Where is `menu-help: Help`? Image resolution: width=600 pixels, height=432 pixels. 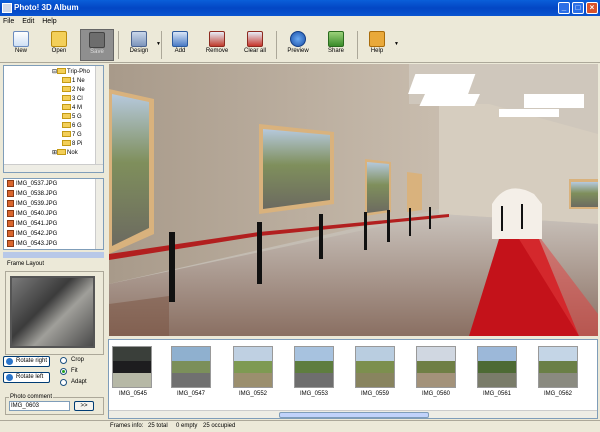 menu-help: Help is located at coordinates (49, 21).